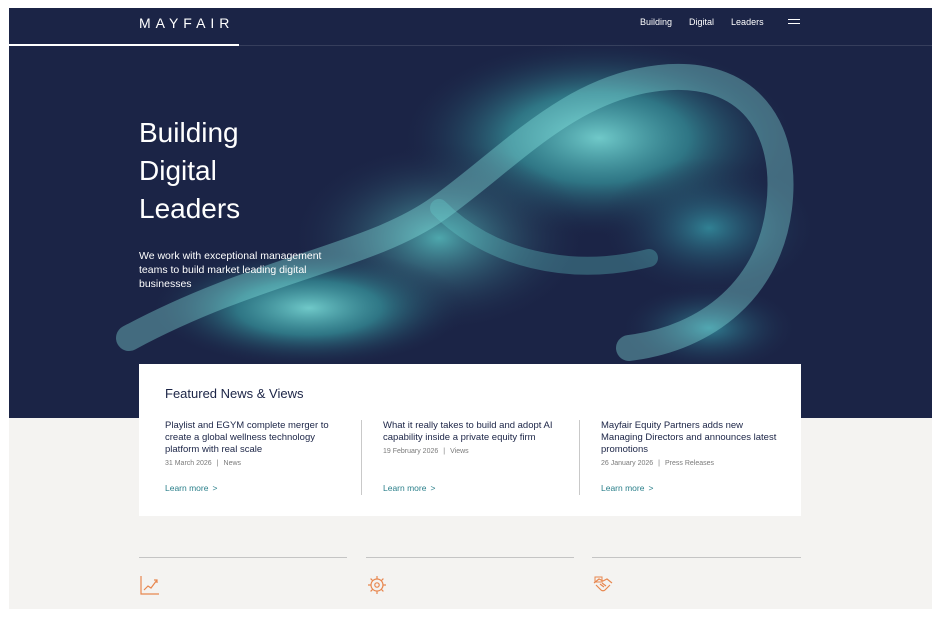 The width and height of the screenshot is (941, 618). Describe the element at coordinates (411, 451) in the screenshot. I see `news-date: 19 February 2026` at that location.